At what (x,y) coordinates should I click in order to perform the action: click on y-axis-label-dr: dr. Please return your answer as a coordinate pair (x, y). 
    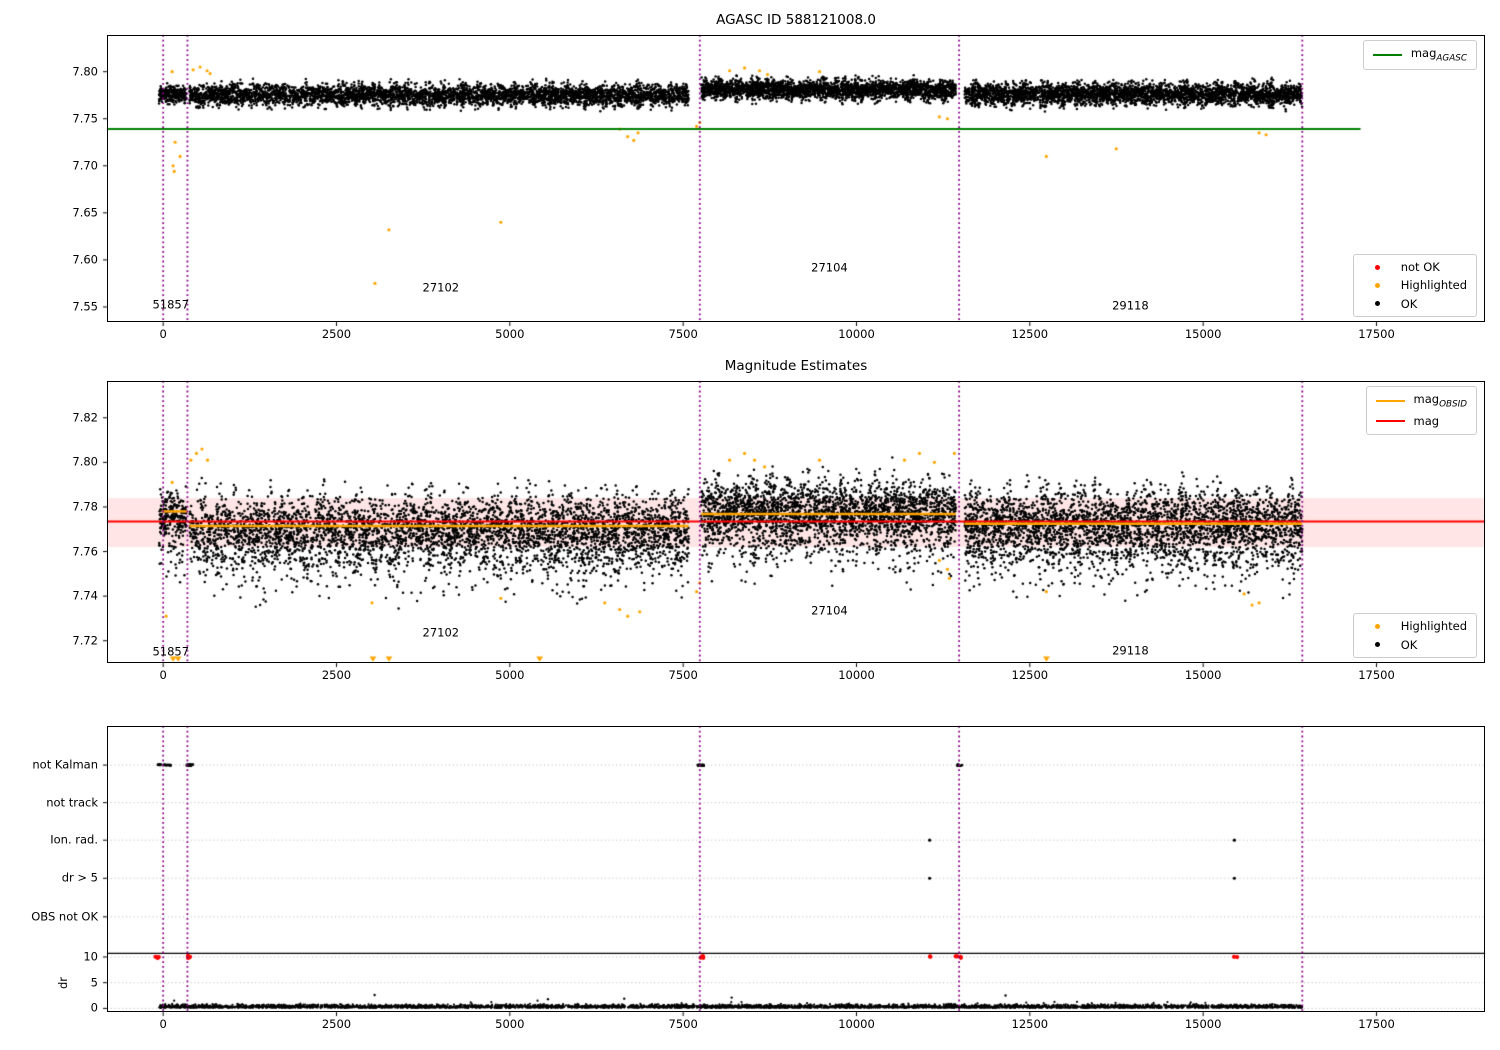
    Looking at the image, I should click on (63, 982).